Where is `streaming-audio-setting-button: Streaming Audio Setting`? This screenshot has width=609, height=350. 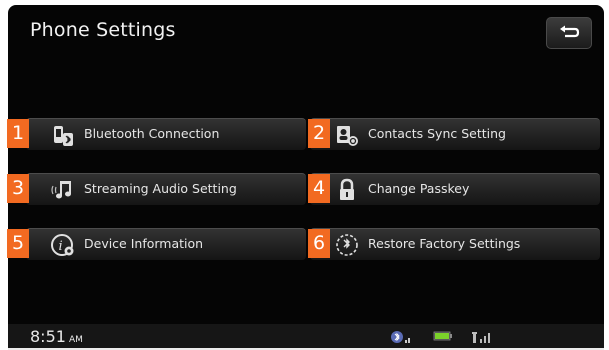
streaming-audio-setting-button: Streaming Audio Setting is located at coordinates (166, 189).